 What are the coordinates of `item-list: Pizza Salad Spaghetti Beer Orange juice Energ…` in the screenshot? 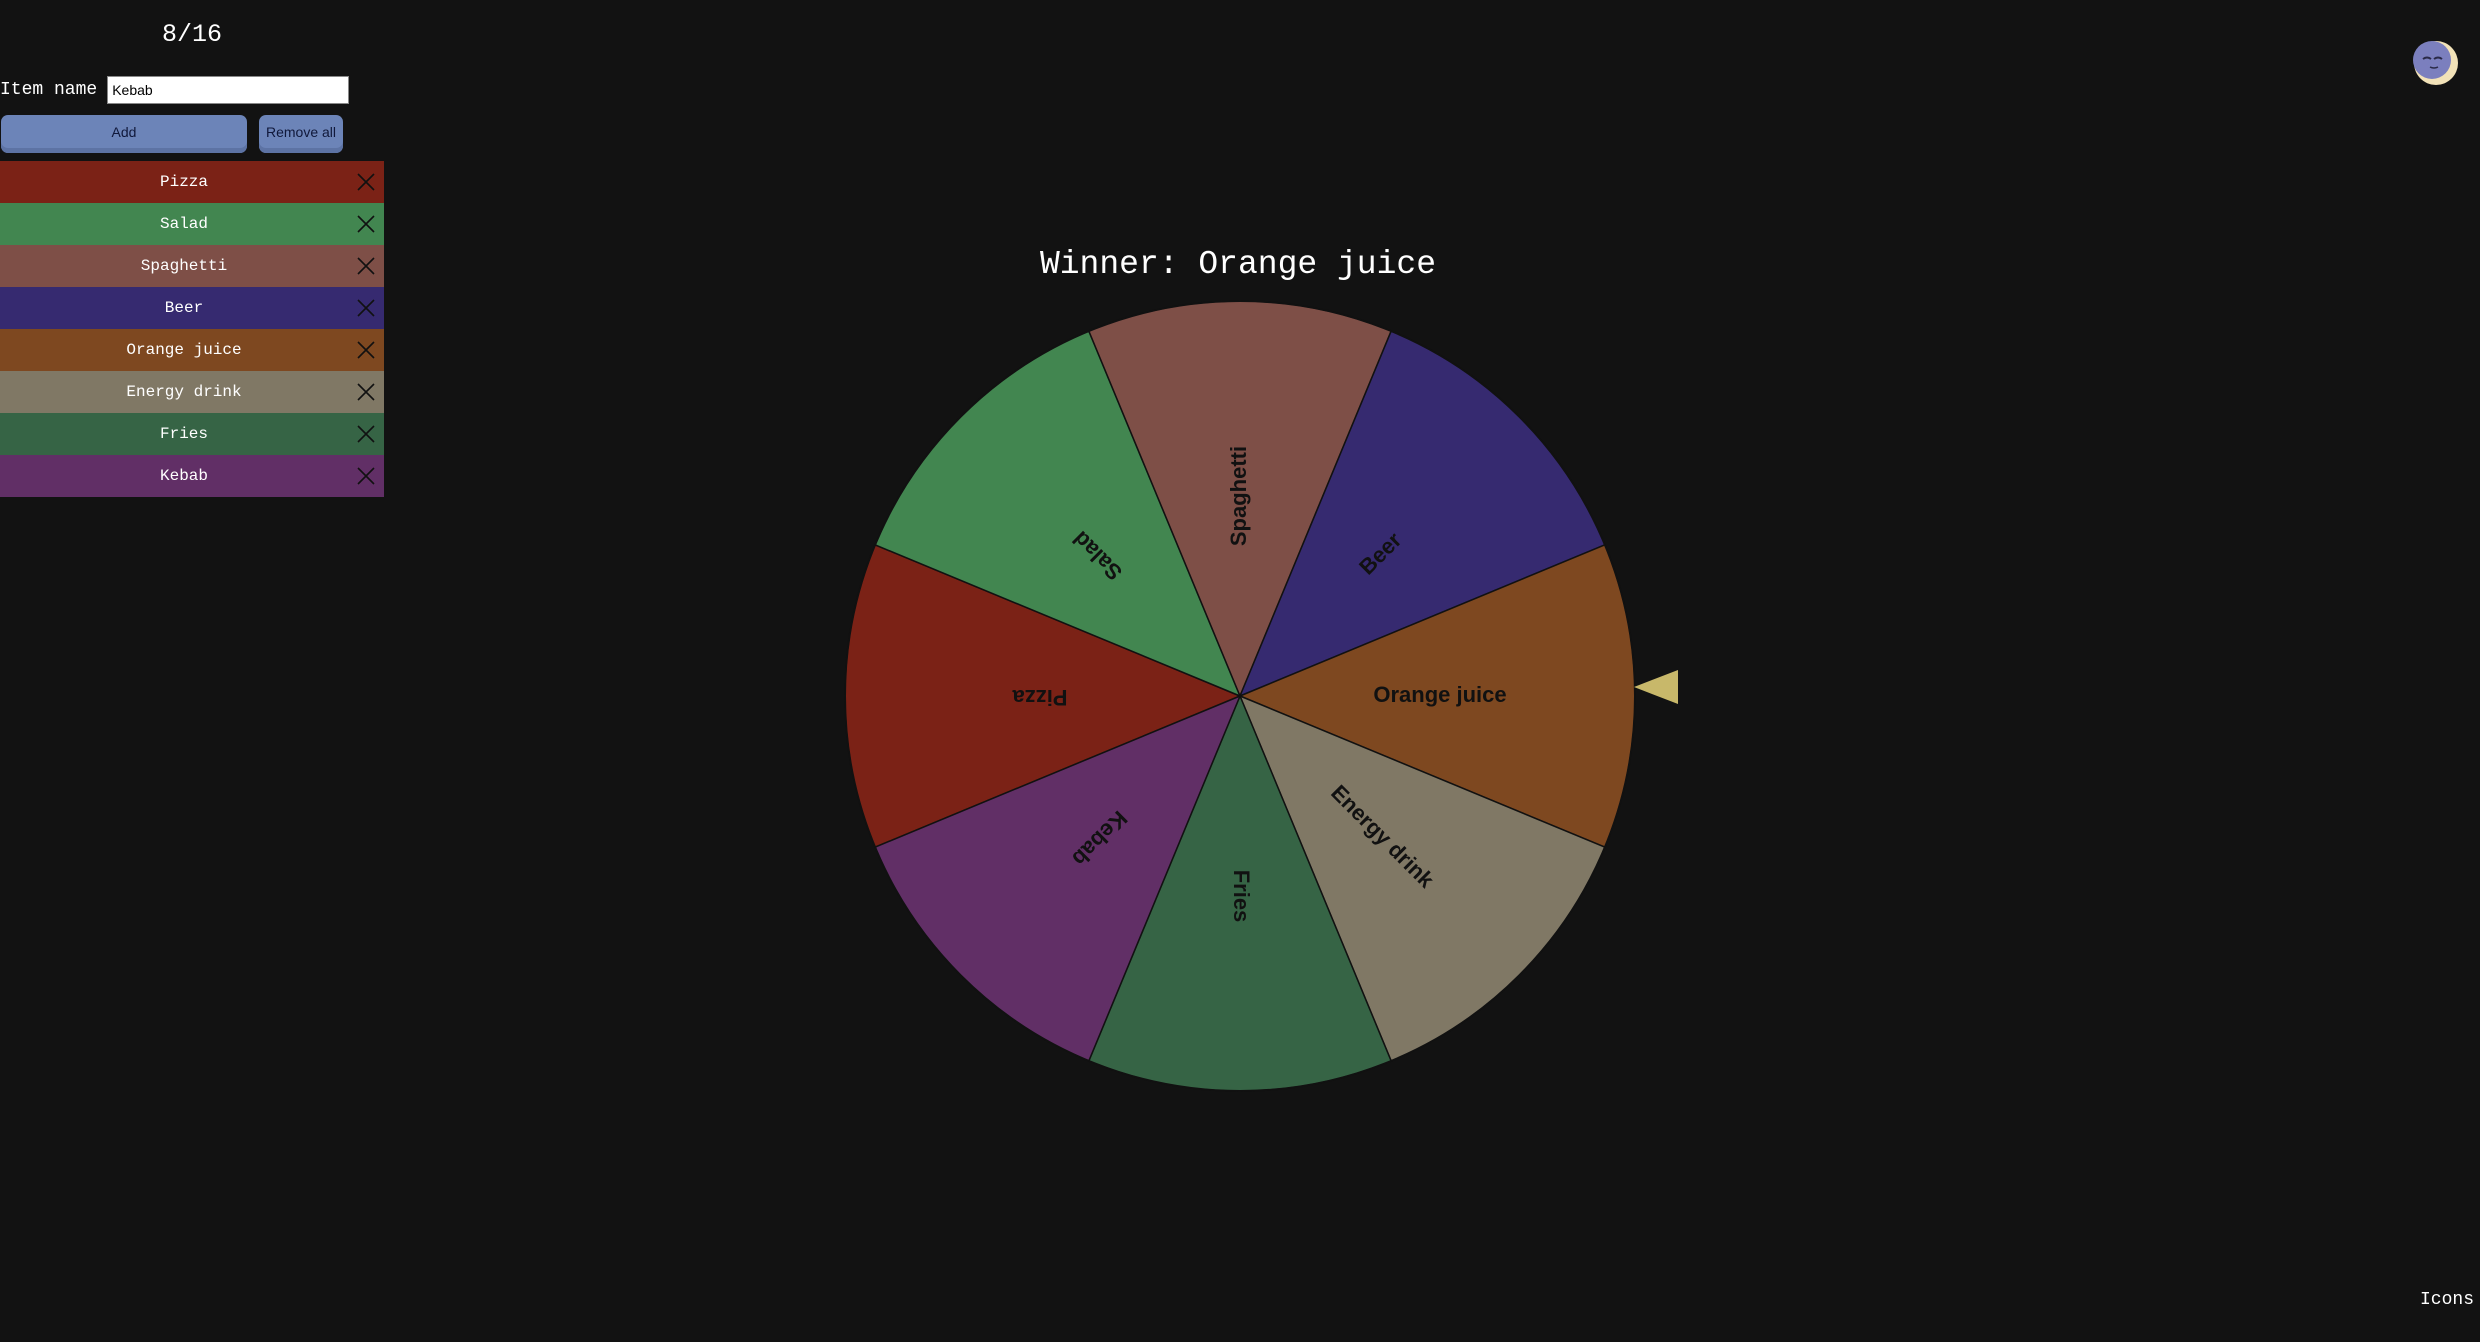 It's located at (192, 329).